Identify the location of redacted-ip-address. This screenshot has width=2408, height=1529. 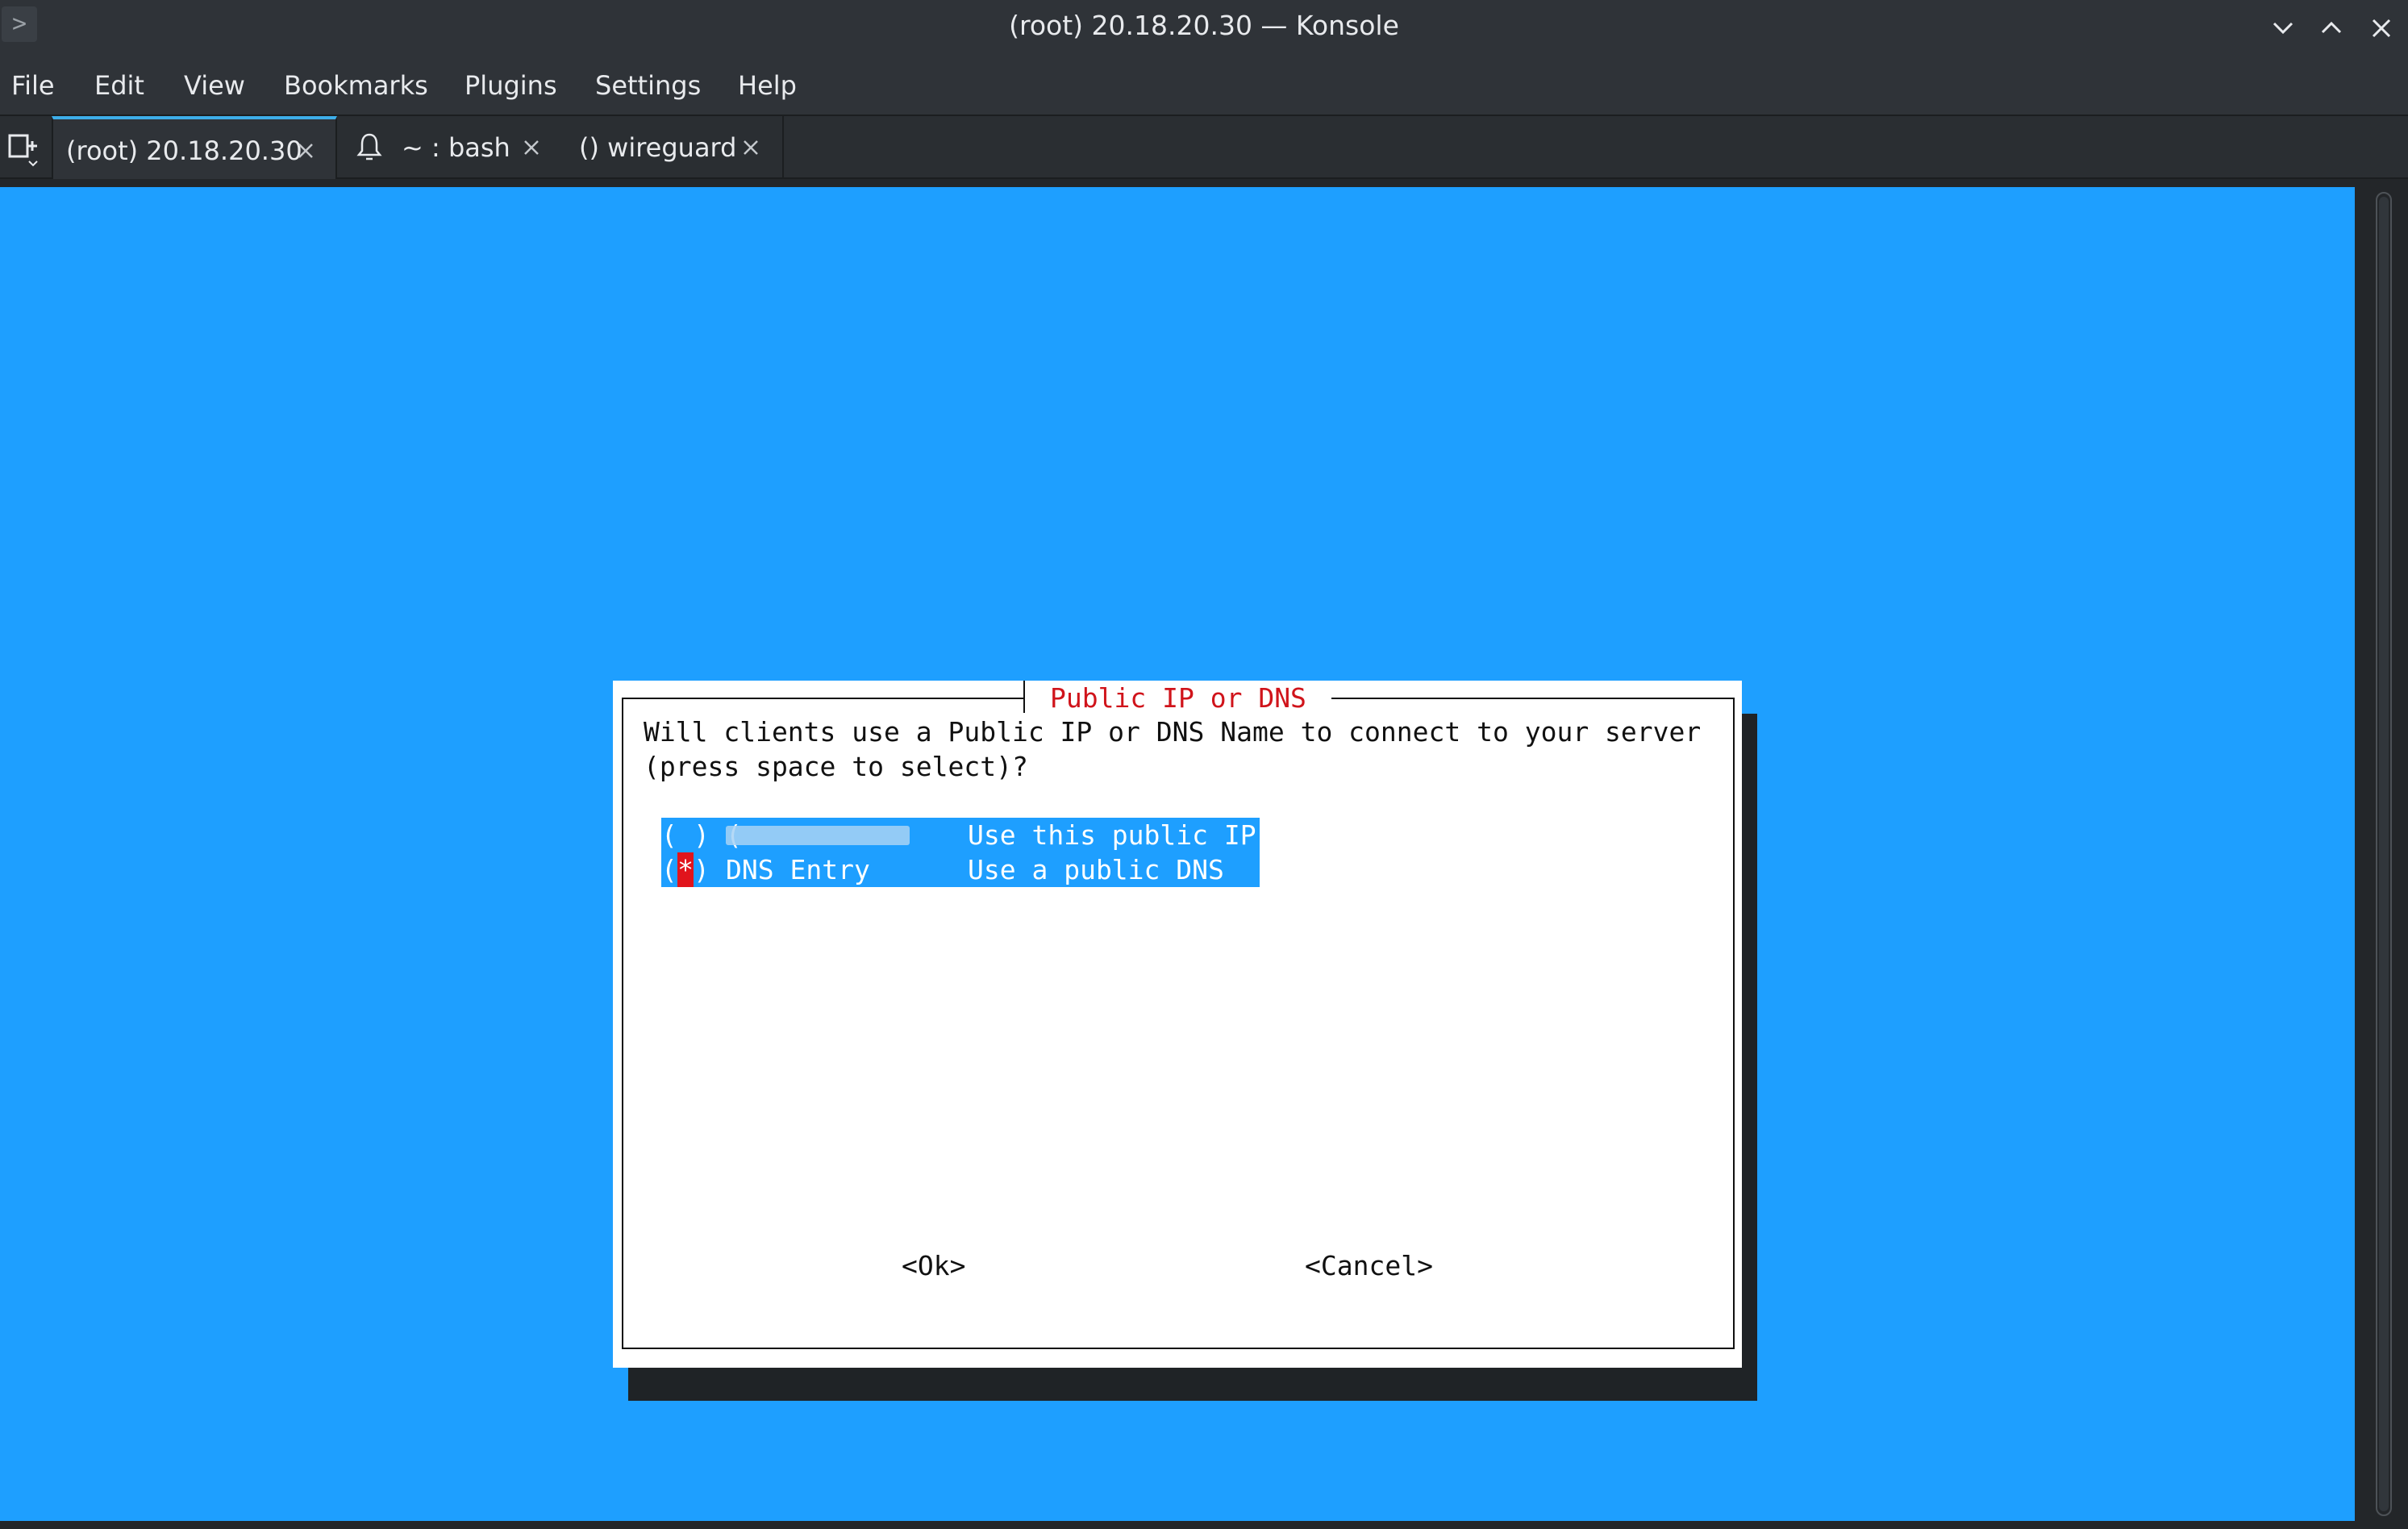
(818, 835).